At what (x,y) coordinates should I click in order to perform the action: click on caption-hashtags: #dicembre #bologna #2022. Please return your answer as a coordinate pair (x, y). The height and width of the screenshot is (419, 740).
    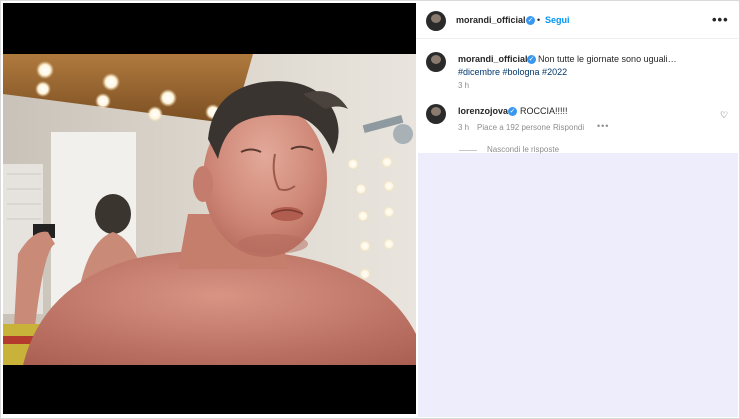
    Looking at the image, I should click on (512, 72).